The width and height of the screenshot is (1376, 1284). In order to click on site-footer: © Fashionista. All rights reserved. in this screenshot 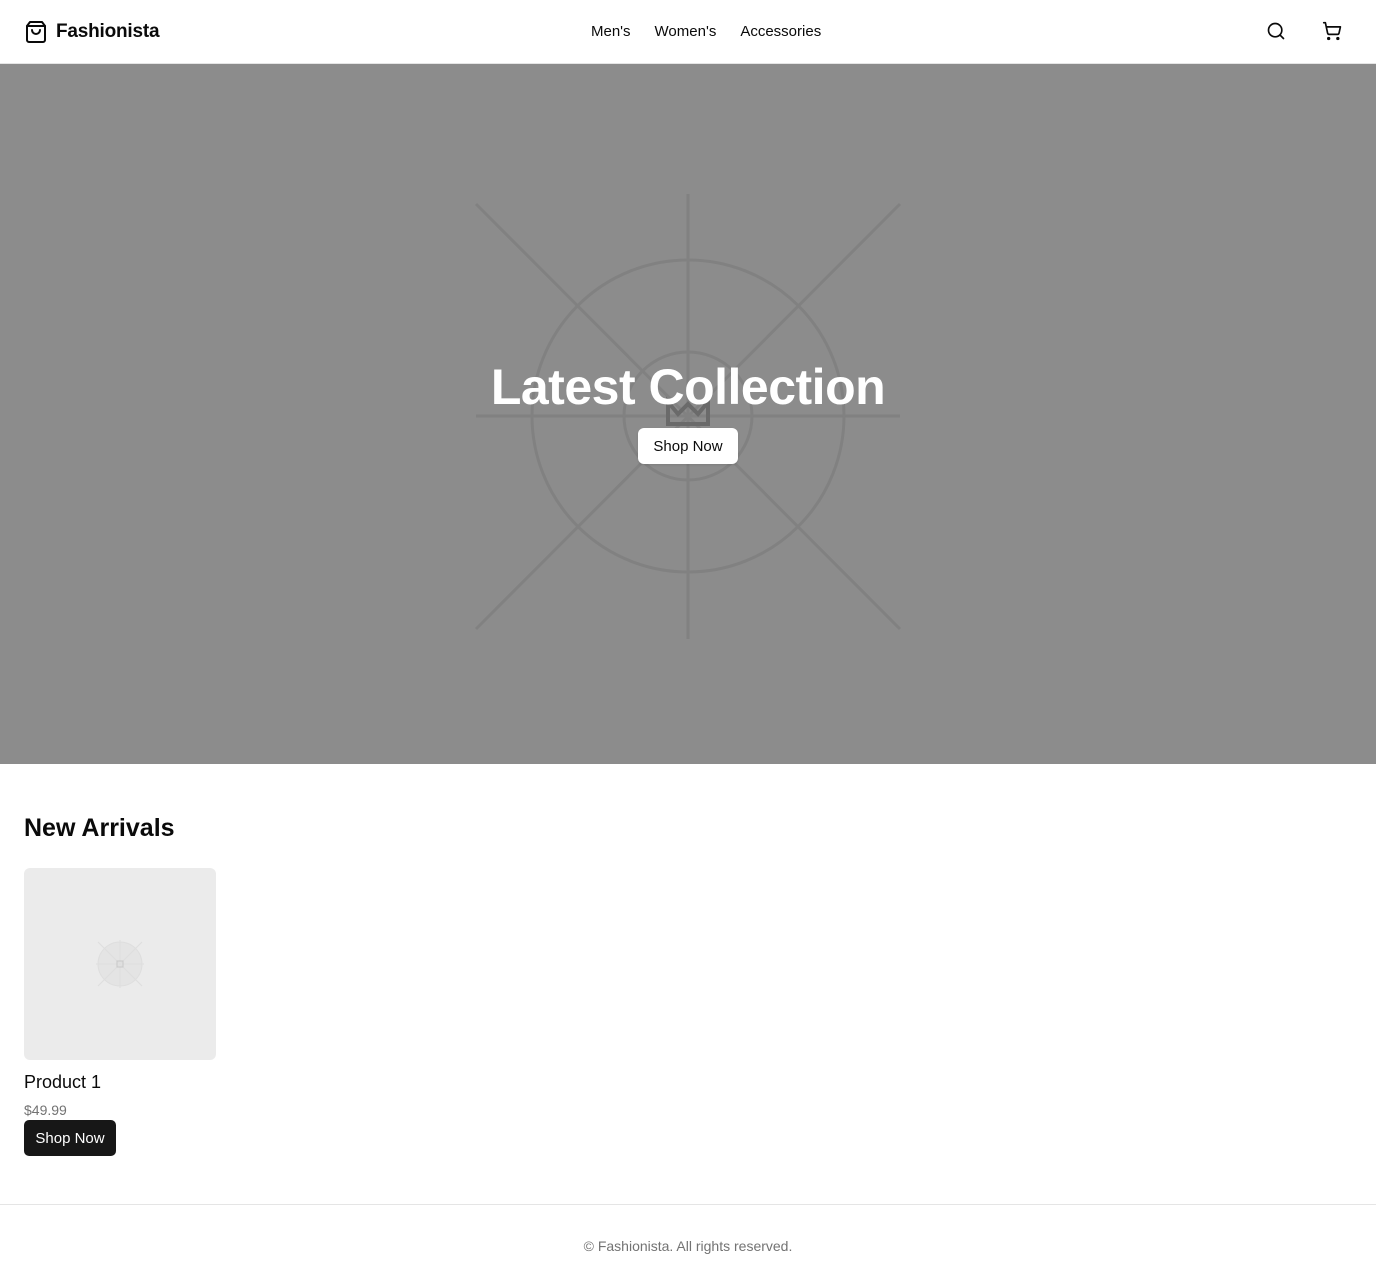, I will do `click(688, 1244)`.